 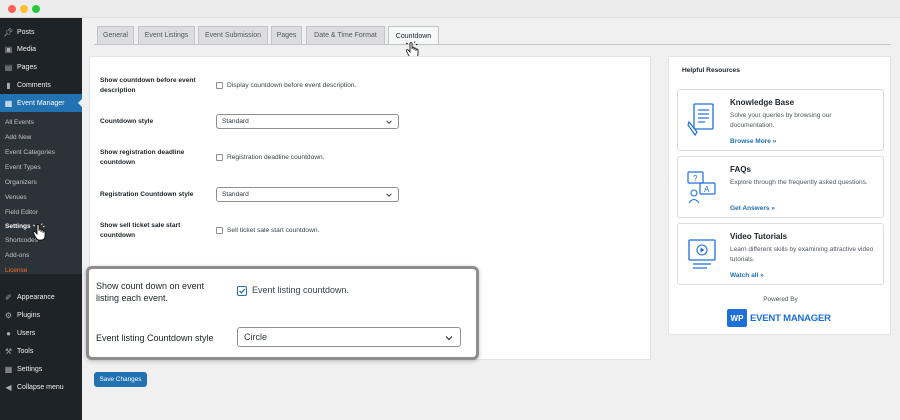 What do you see at coordinates (41, 49) in the screenshot?
I see `sidebar-item-media: ▣ Media` at bounding box center [41, 49].